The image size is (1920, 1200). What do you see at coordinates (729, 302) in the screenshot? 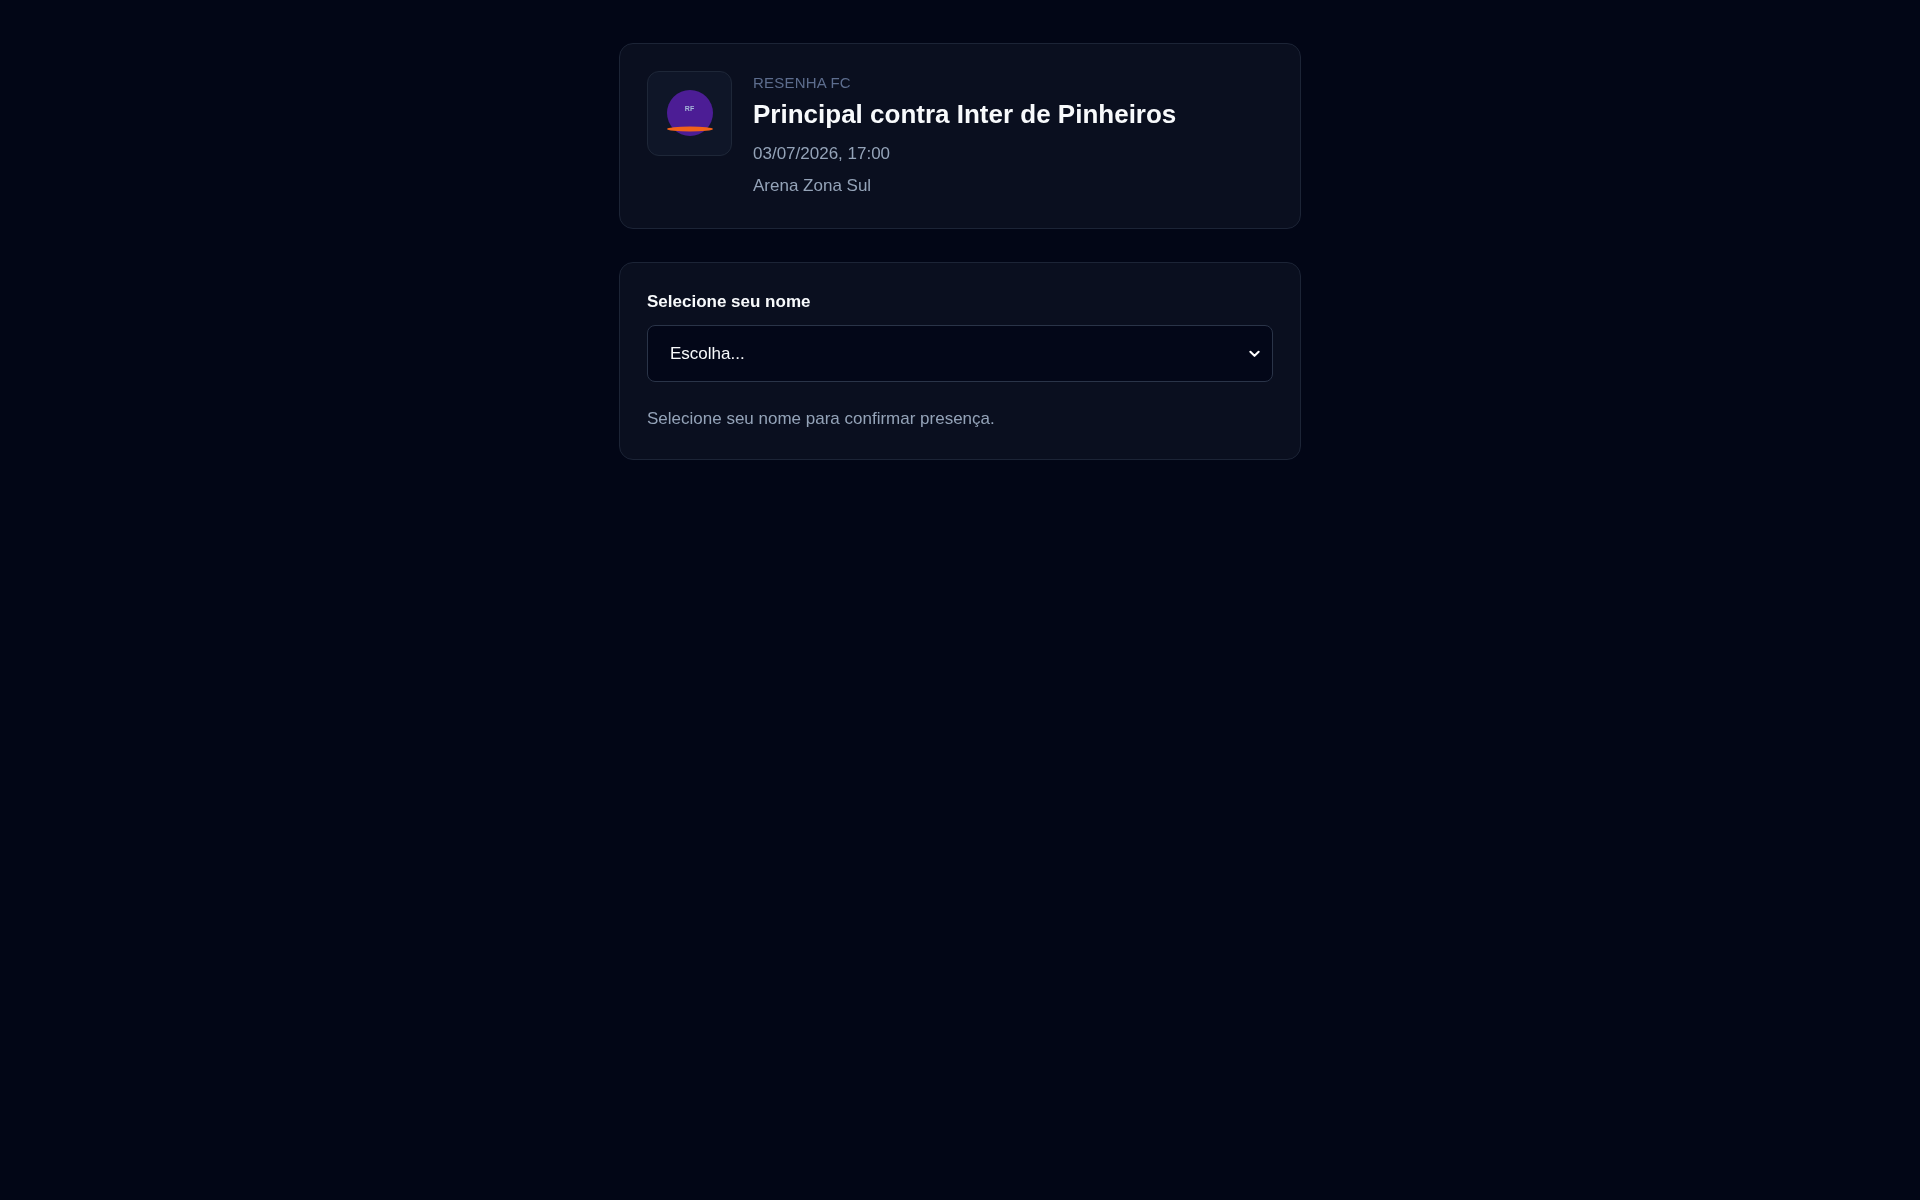
I see `field-label: Selecione seu nome` at bounding box center [729, 302].